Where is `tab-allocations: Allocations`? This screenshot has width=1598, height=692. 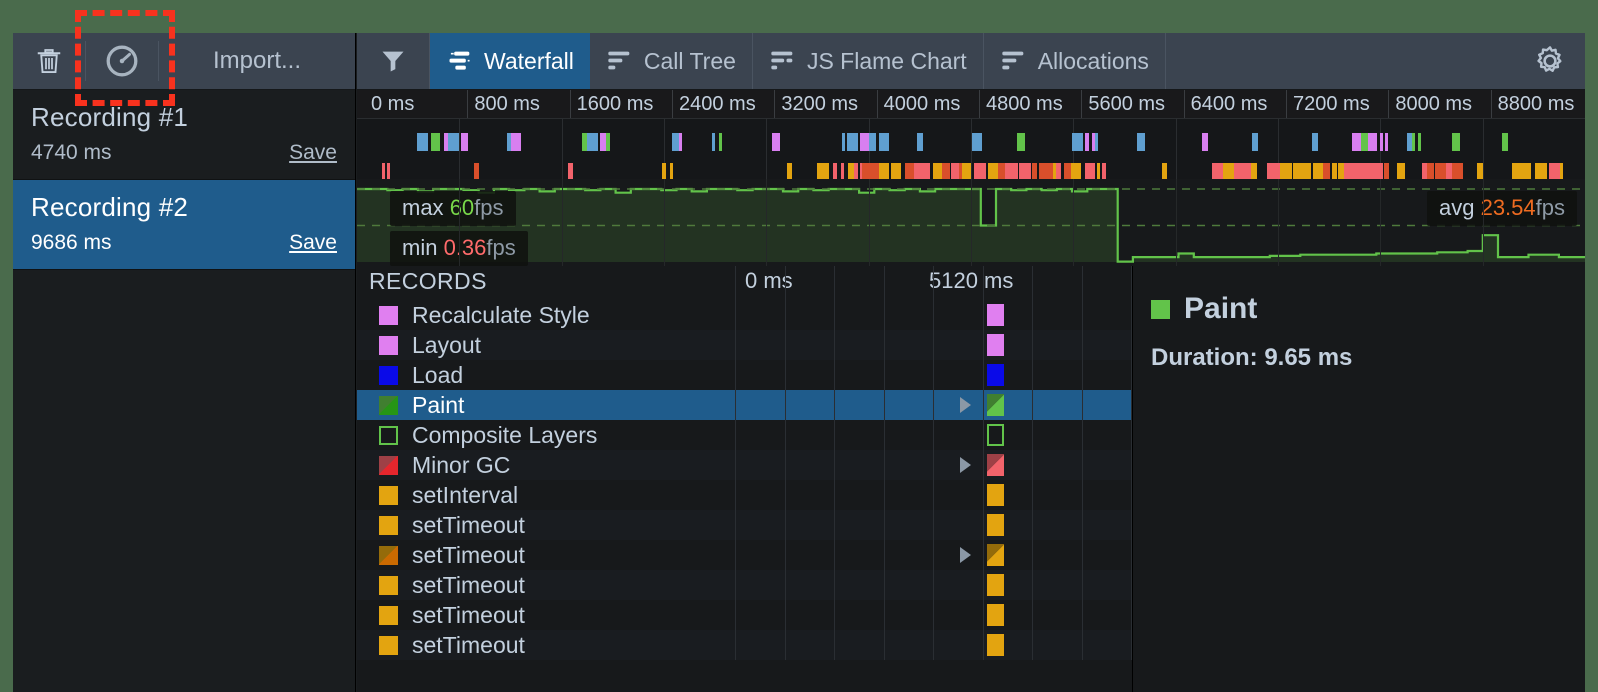
tab-allocations: Allocations is located at coordinates (1075, 61).